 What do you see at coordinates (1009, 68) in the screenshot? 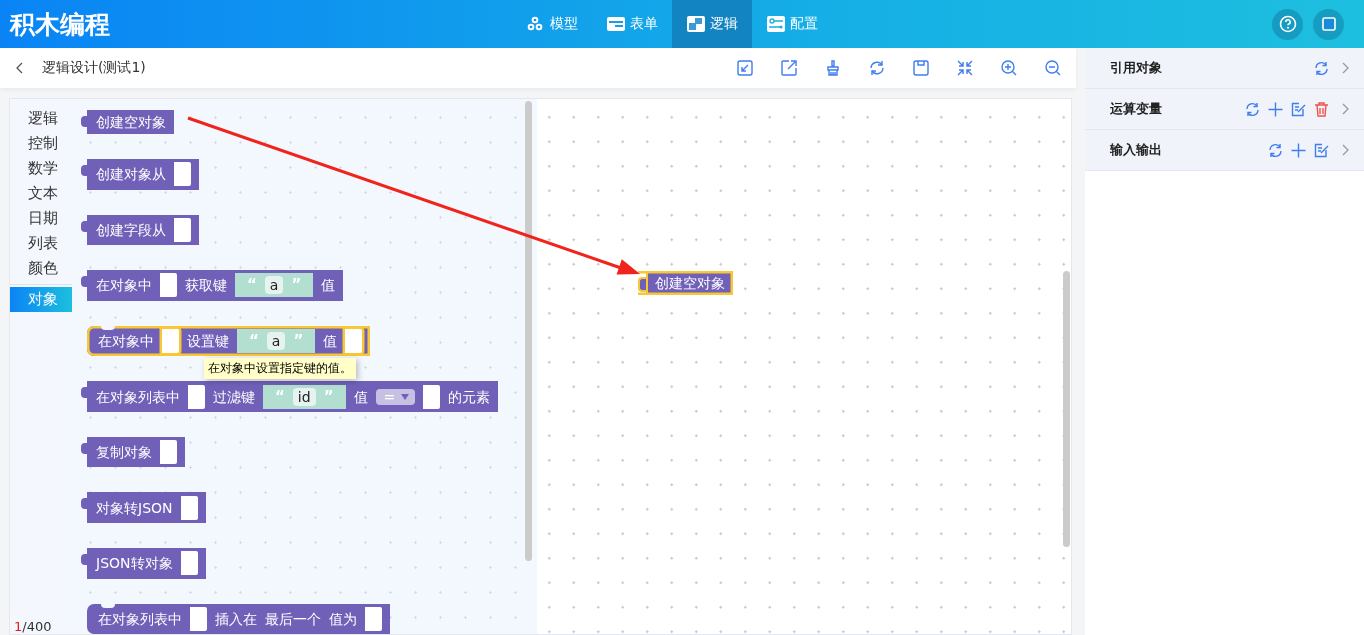
I see `zoom-in-icon` at bounding box center [1009, 68].